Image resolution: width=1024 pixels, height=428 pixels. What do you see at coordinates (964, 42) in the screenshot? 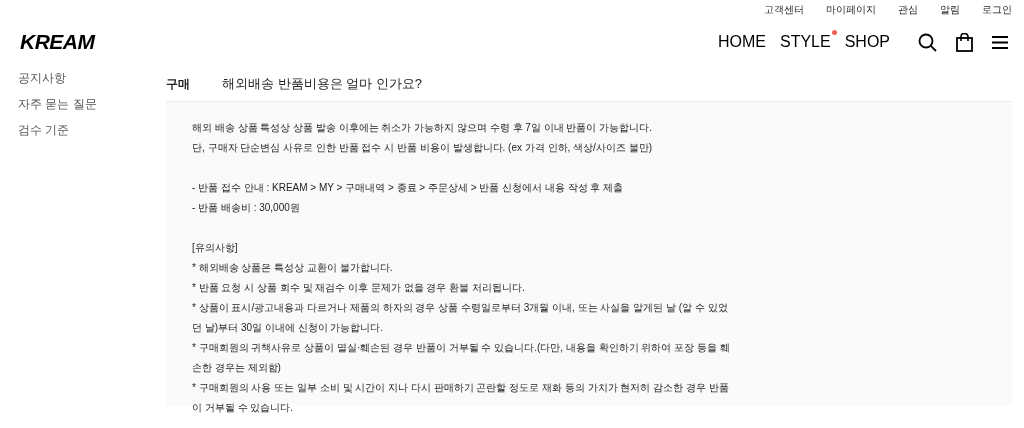
I see `shopping-bag-icon` at bounding box center [964, 42].